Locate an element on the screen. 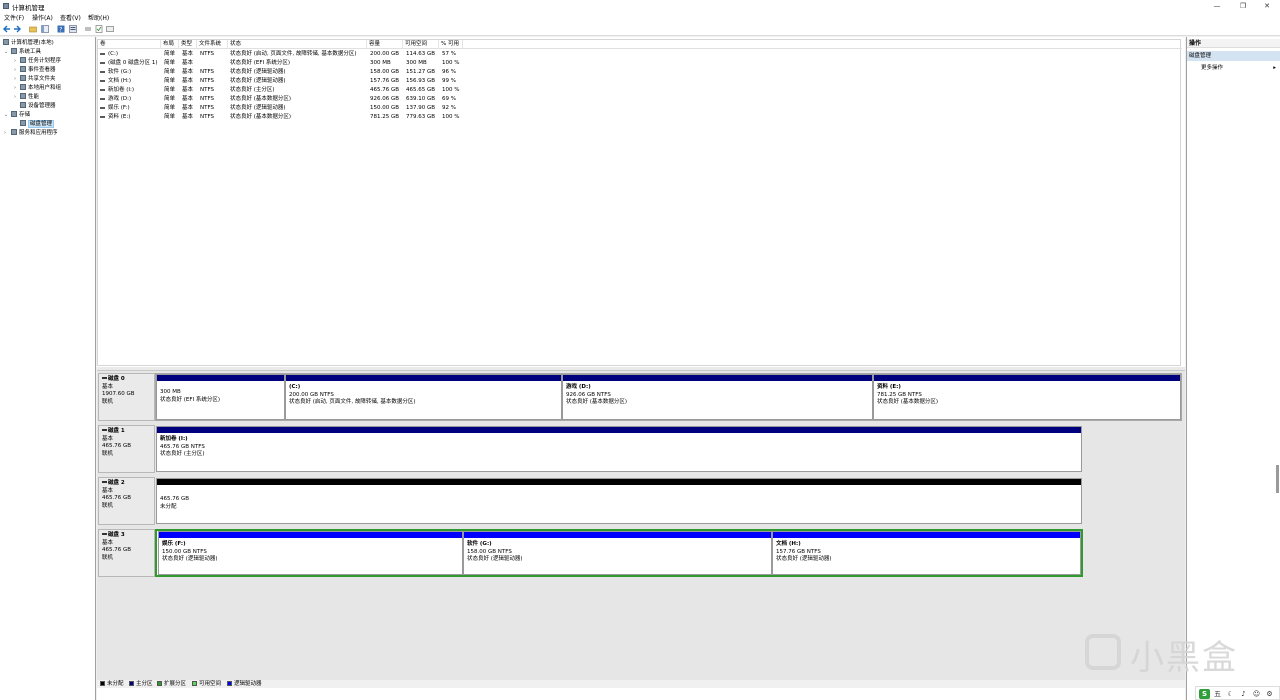 This screenshot has height=700, width=1280. tree-item-device-manager: 设备管理器 is located at coordinates (38, 106).